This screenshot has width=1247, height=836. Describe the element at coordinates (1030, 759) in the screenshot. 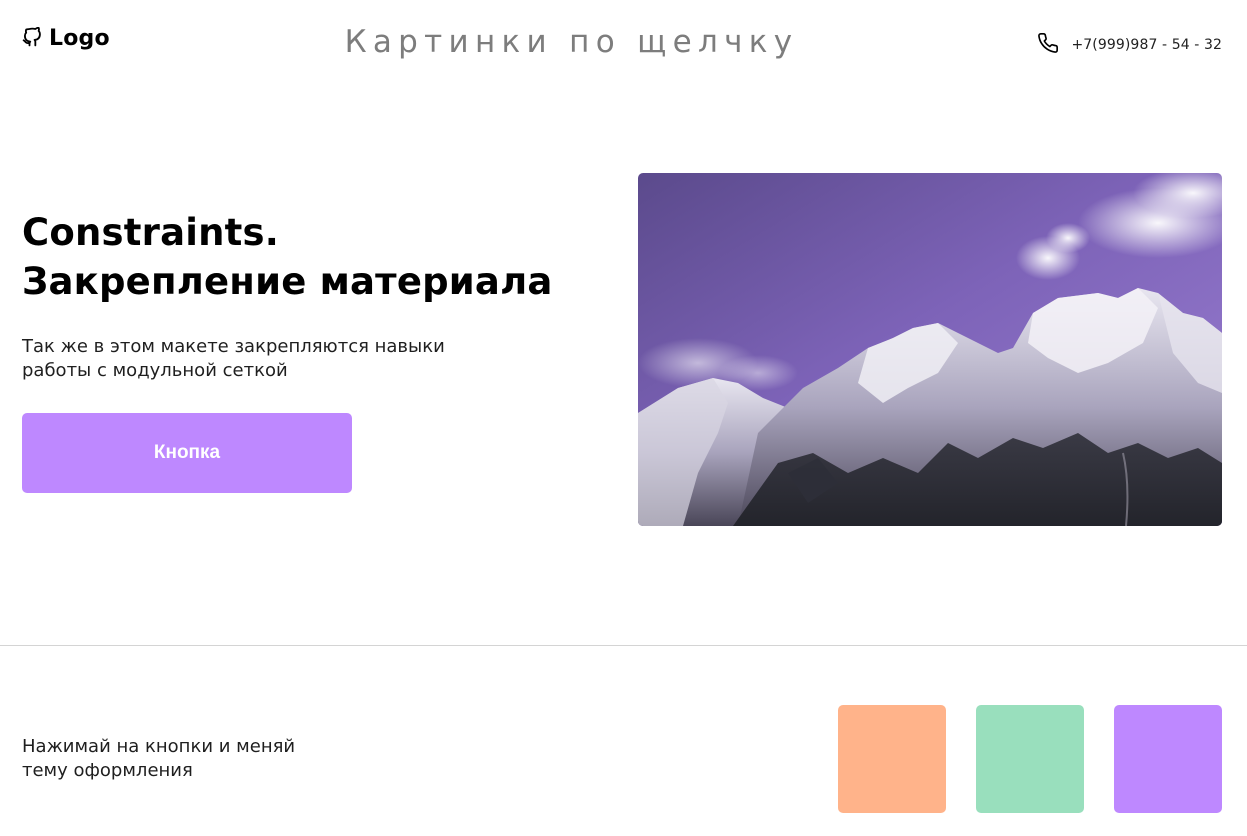

I see `theme-swatch-green` at that location.